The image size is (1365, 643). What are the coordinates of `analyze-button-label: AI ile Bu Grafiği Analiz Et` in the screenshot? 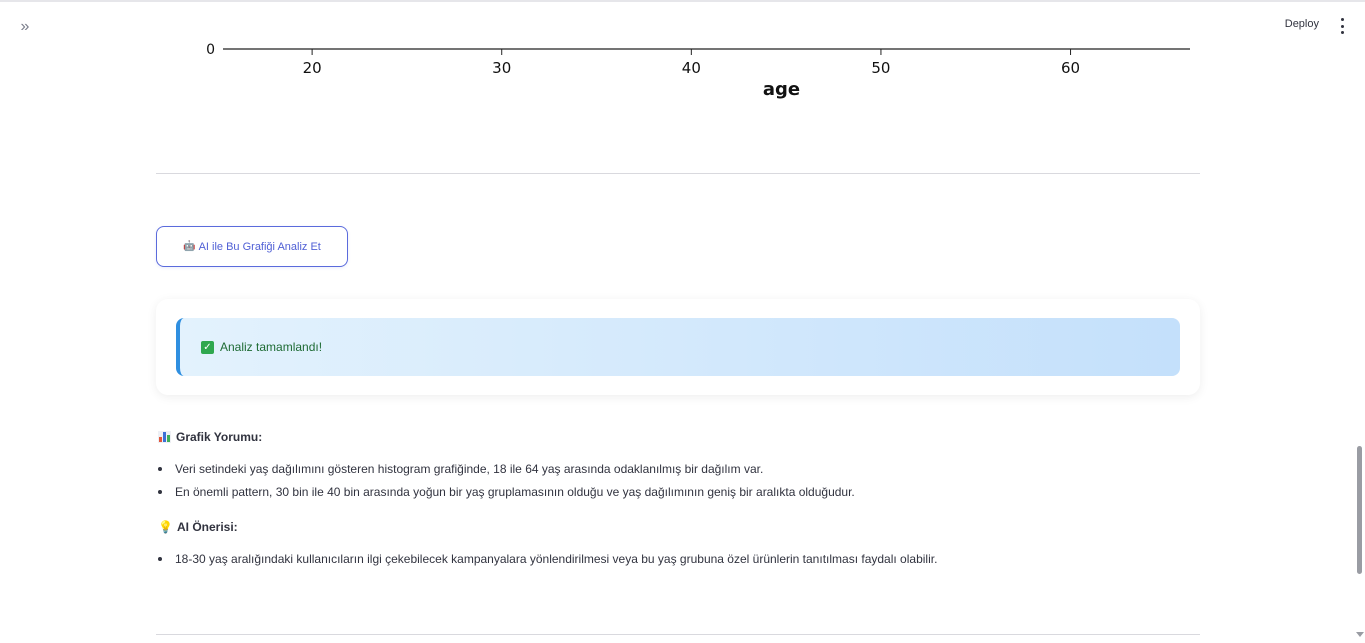 It's located at (259, 246).